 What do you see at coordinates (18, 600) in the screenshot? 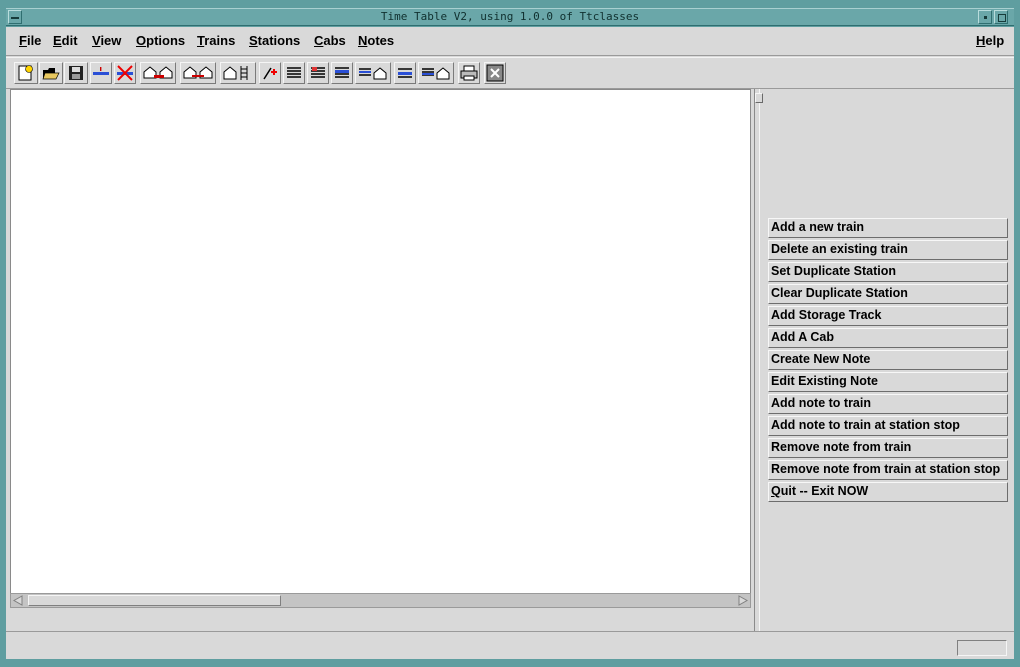
I see `scroll-left-arrow-icon` at bounding box center [18, 600].